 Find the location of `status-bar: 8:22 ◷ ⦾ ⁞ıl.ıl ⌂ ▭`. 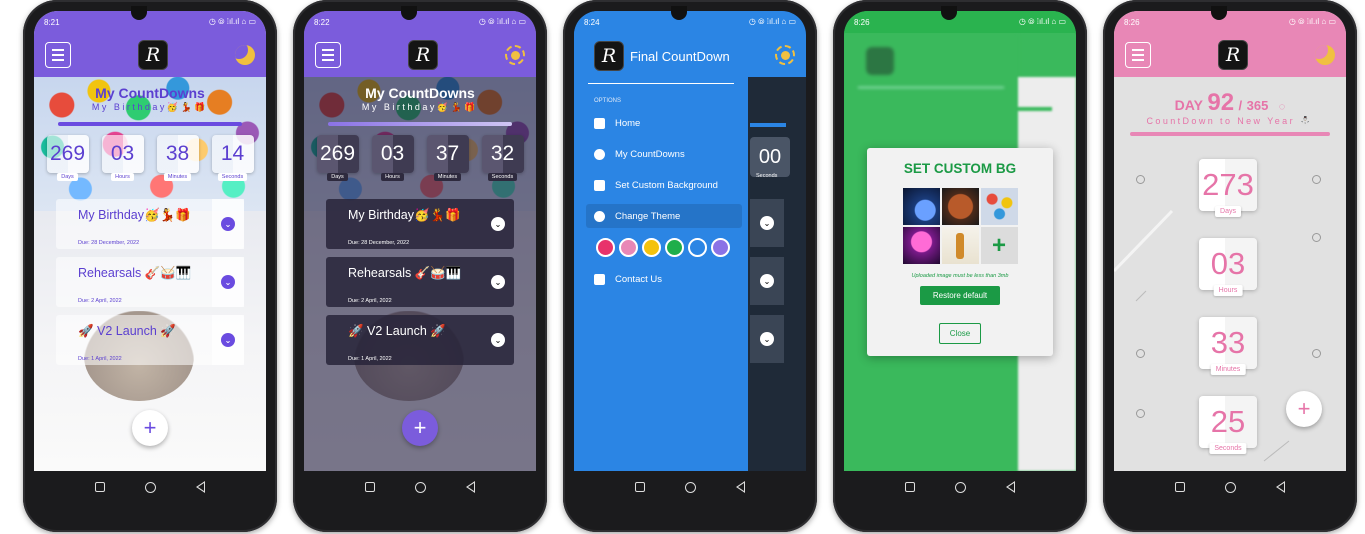

status-bar: 8:22 ◷ ⦾ ⁞ıl.ıl ⌂ ▭ is located at coordinates (420, 22).